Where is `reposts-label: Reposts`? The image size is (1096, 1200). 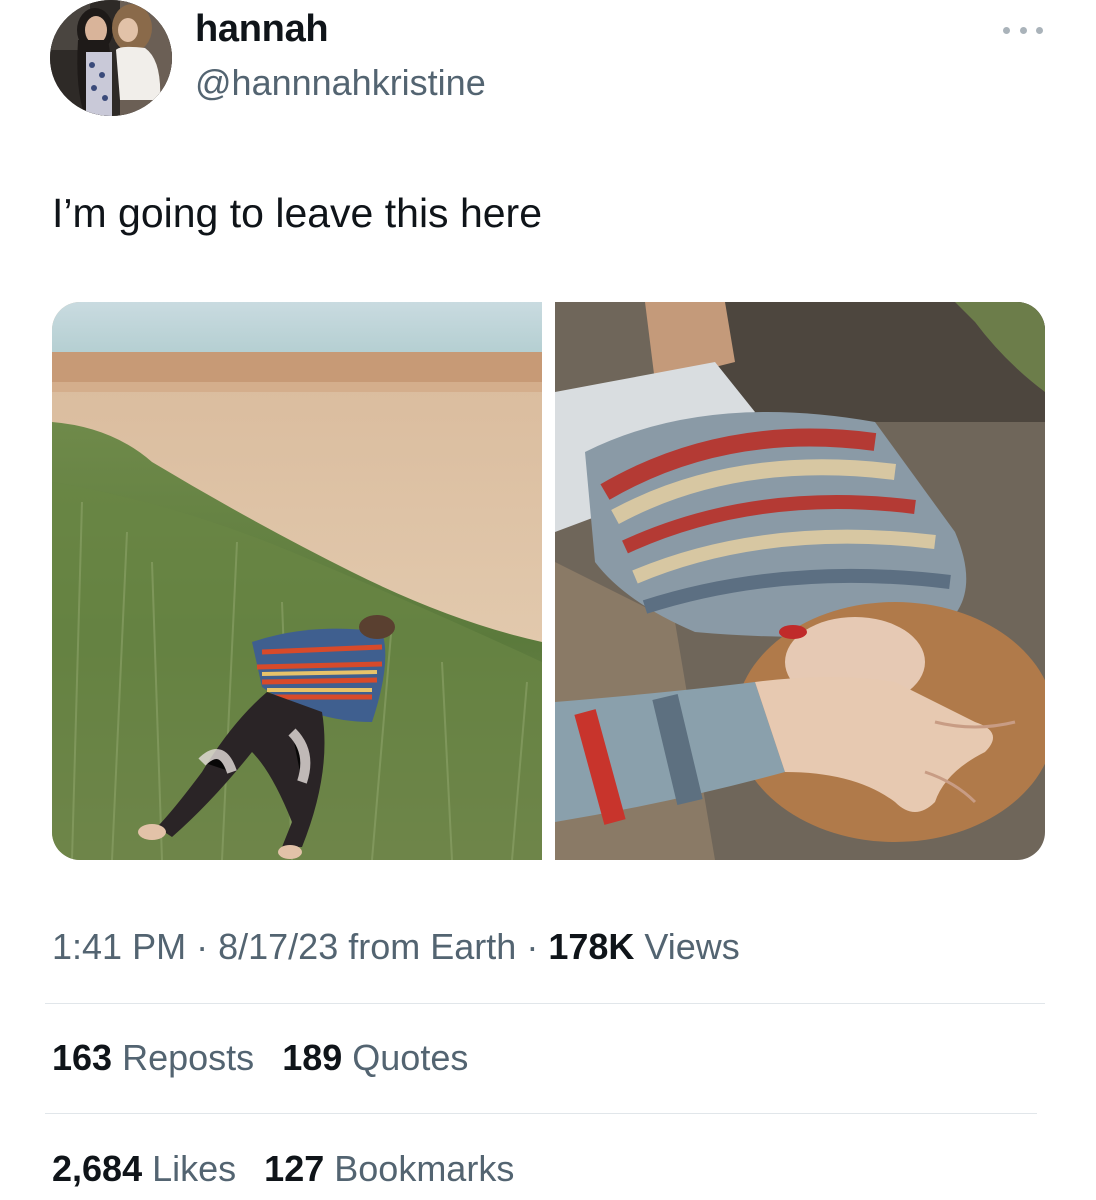 reposts-label: Reposts is located at coordinates (188, 1057).